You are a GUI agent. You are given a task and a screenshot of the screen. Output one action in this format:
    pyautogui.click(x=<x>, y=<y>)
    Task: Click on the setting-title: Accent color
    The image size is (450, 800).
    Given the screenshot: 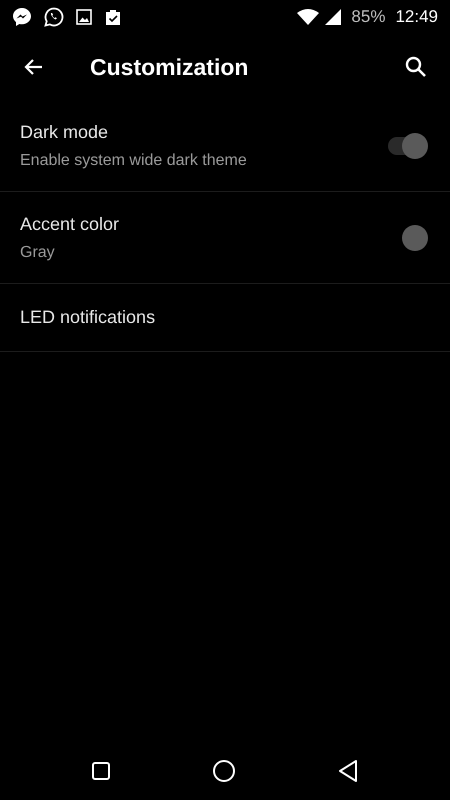 What is the action you would take?
    pyautogui.click(x=70, y=224)
    